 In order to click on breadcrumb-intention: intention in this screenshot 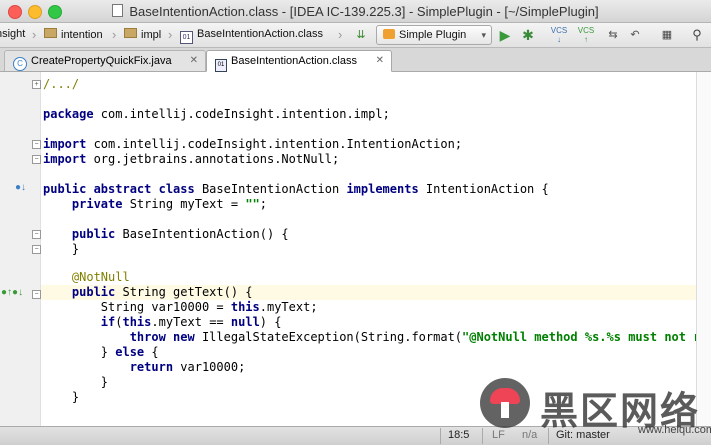, I will do `click(73, 34)`.